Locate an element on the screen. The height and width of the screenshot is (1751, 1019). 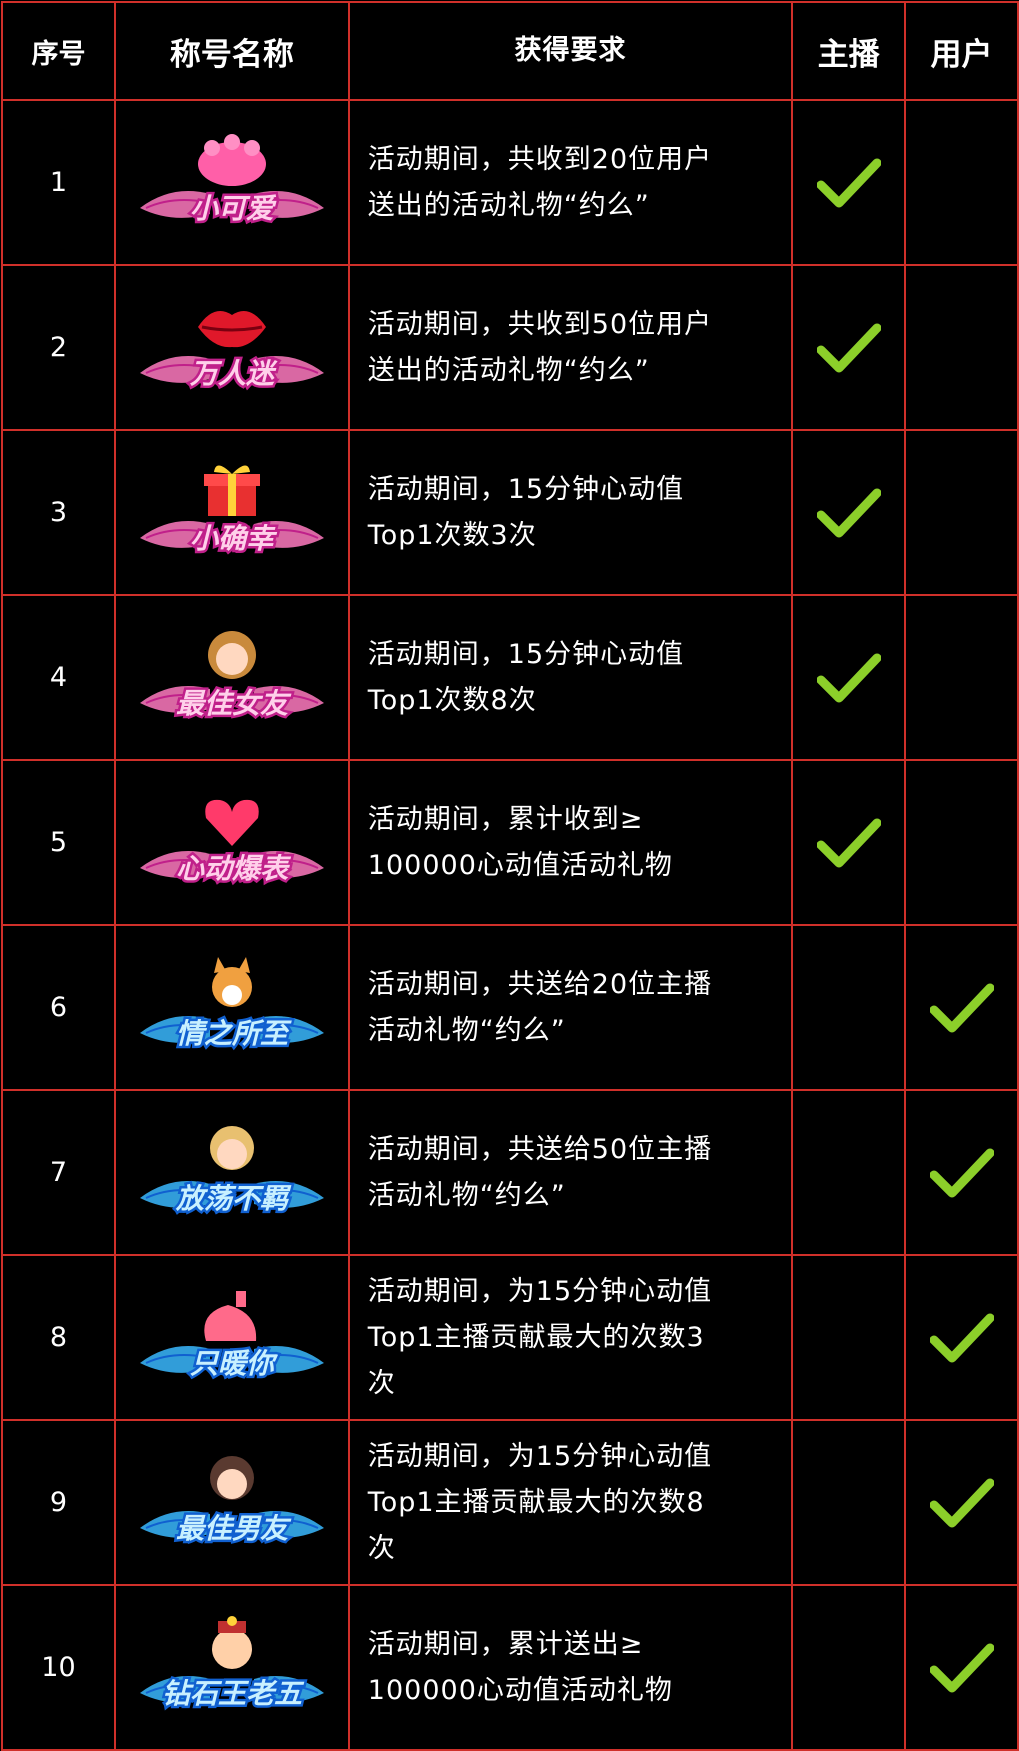
row-number: 4 is located at coordinates (58, 677).